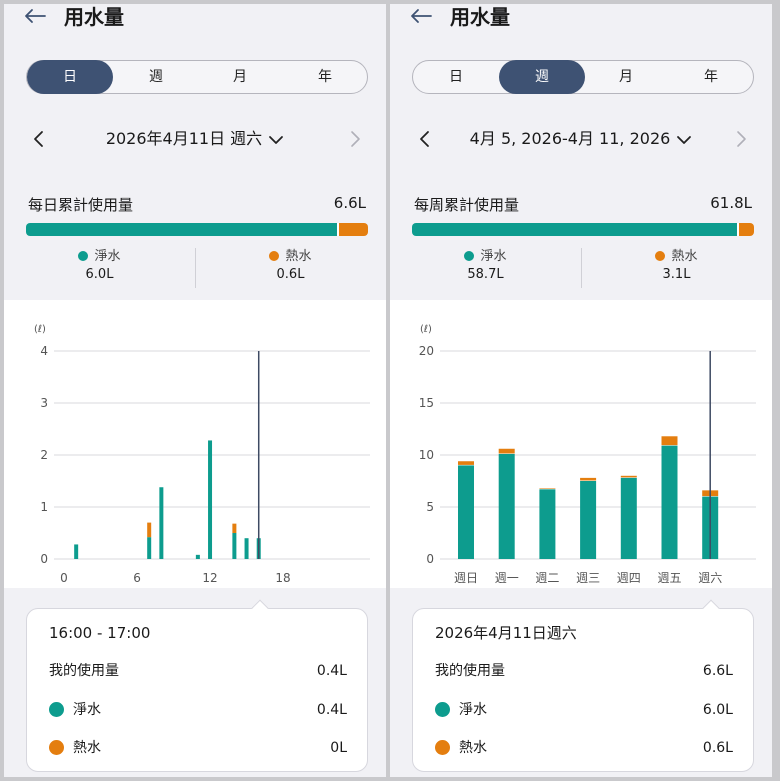 The width and height of the screenshot is (780, 781). What do you see at coordinates (583, 685) in the screenshot?
I see `usage-tooltip: 2026年4月11日週六 我的使用量 6.6L 淨水 6.0L 熱水 0.6L` at bounding box center [583, 685].